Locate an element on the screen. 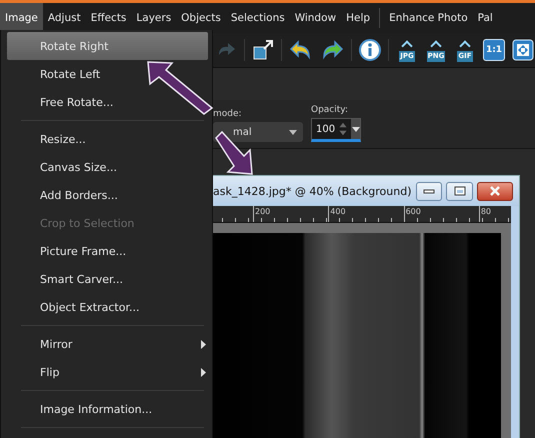  menu-item: Enhance Photo is located at coordinates (428, 18).